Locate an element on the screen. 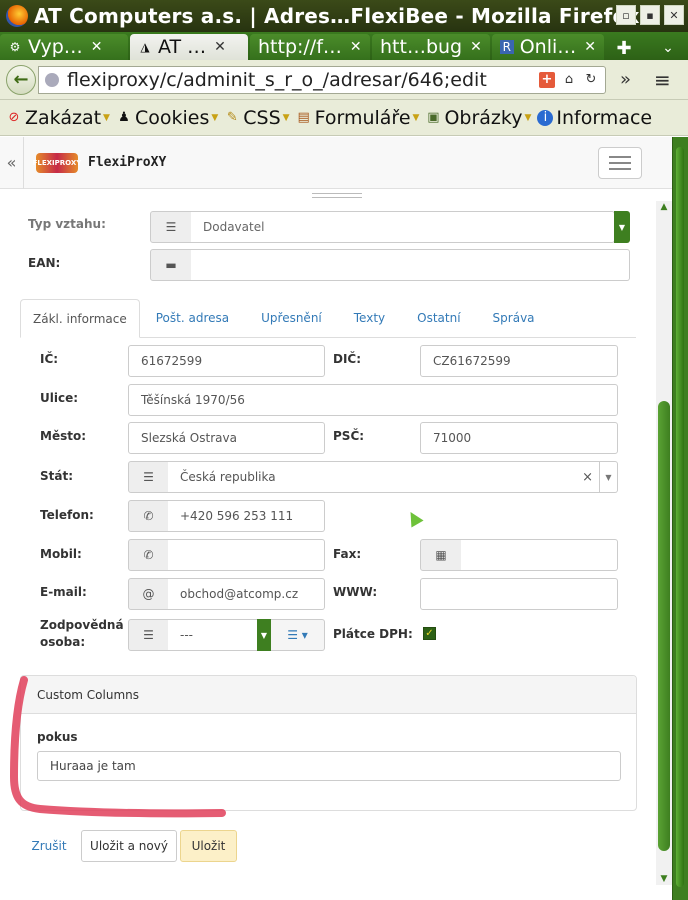 The height and width of the screenshot is (900, 688). bookmark-css: ✎ CSS ▼ is located at coordinates (257, 117).